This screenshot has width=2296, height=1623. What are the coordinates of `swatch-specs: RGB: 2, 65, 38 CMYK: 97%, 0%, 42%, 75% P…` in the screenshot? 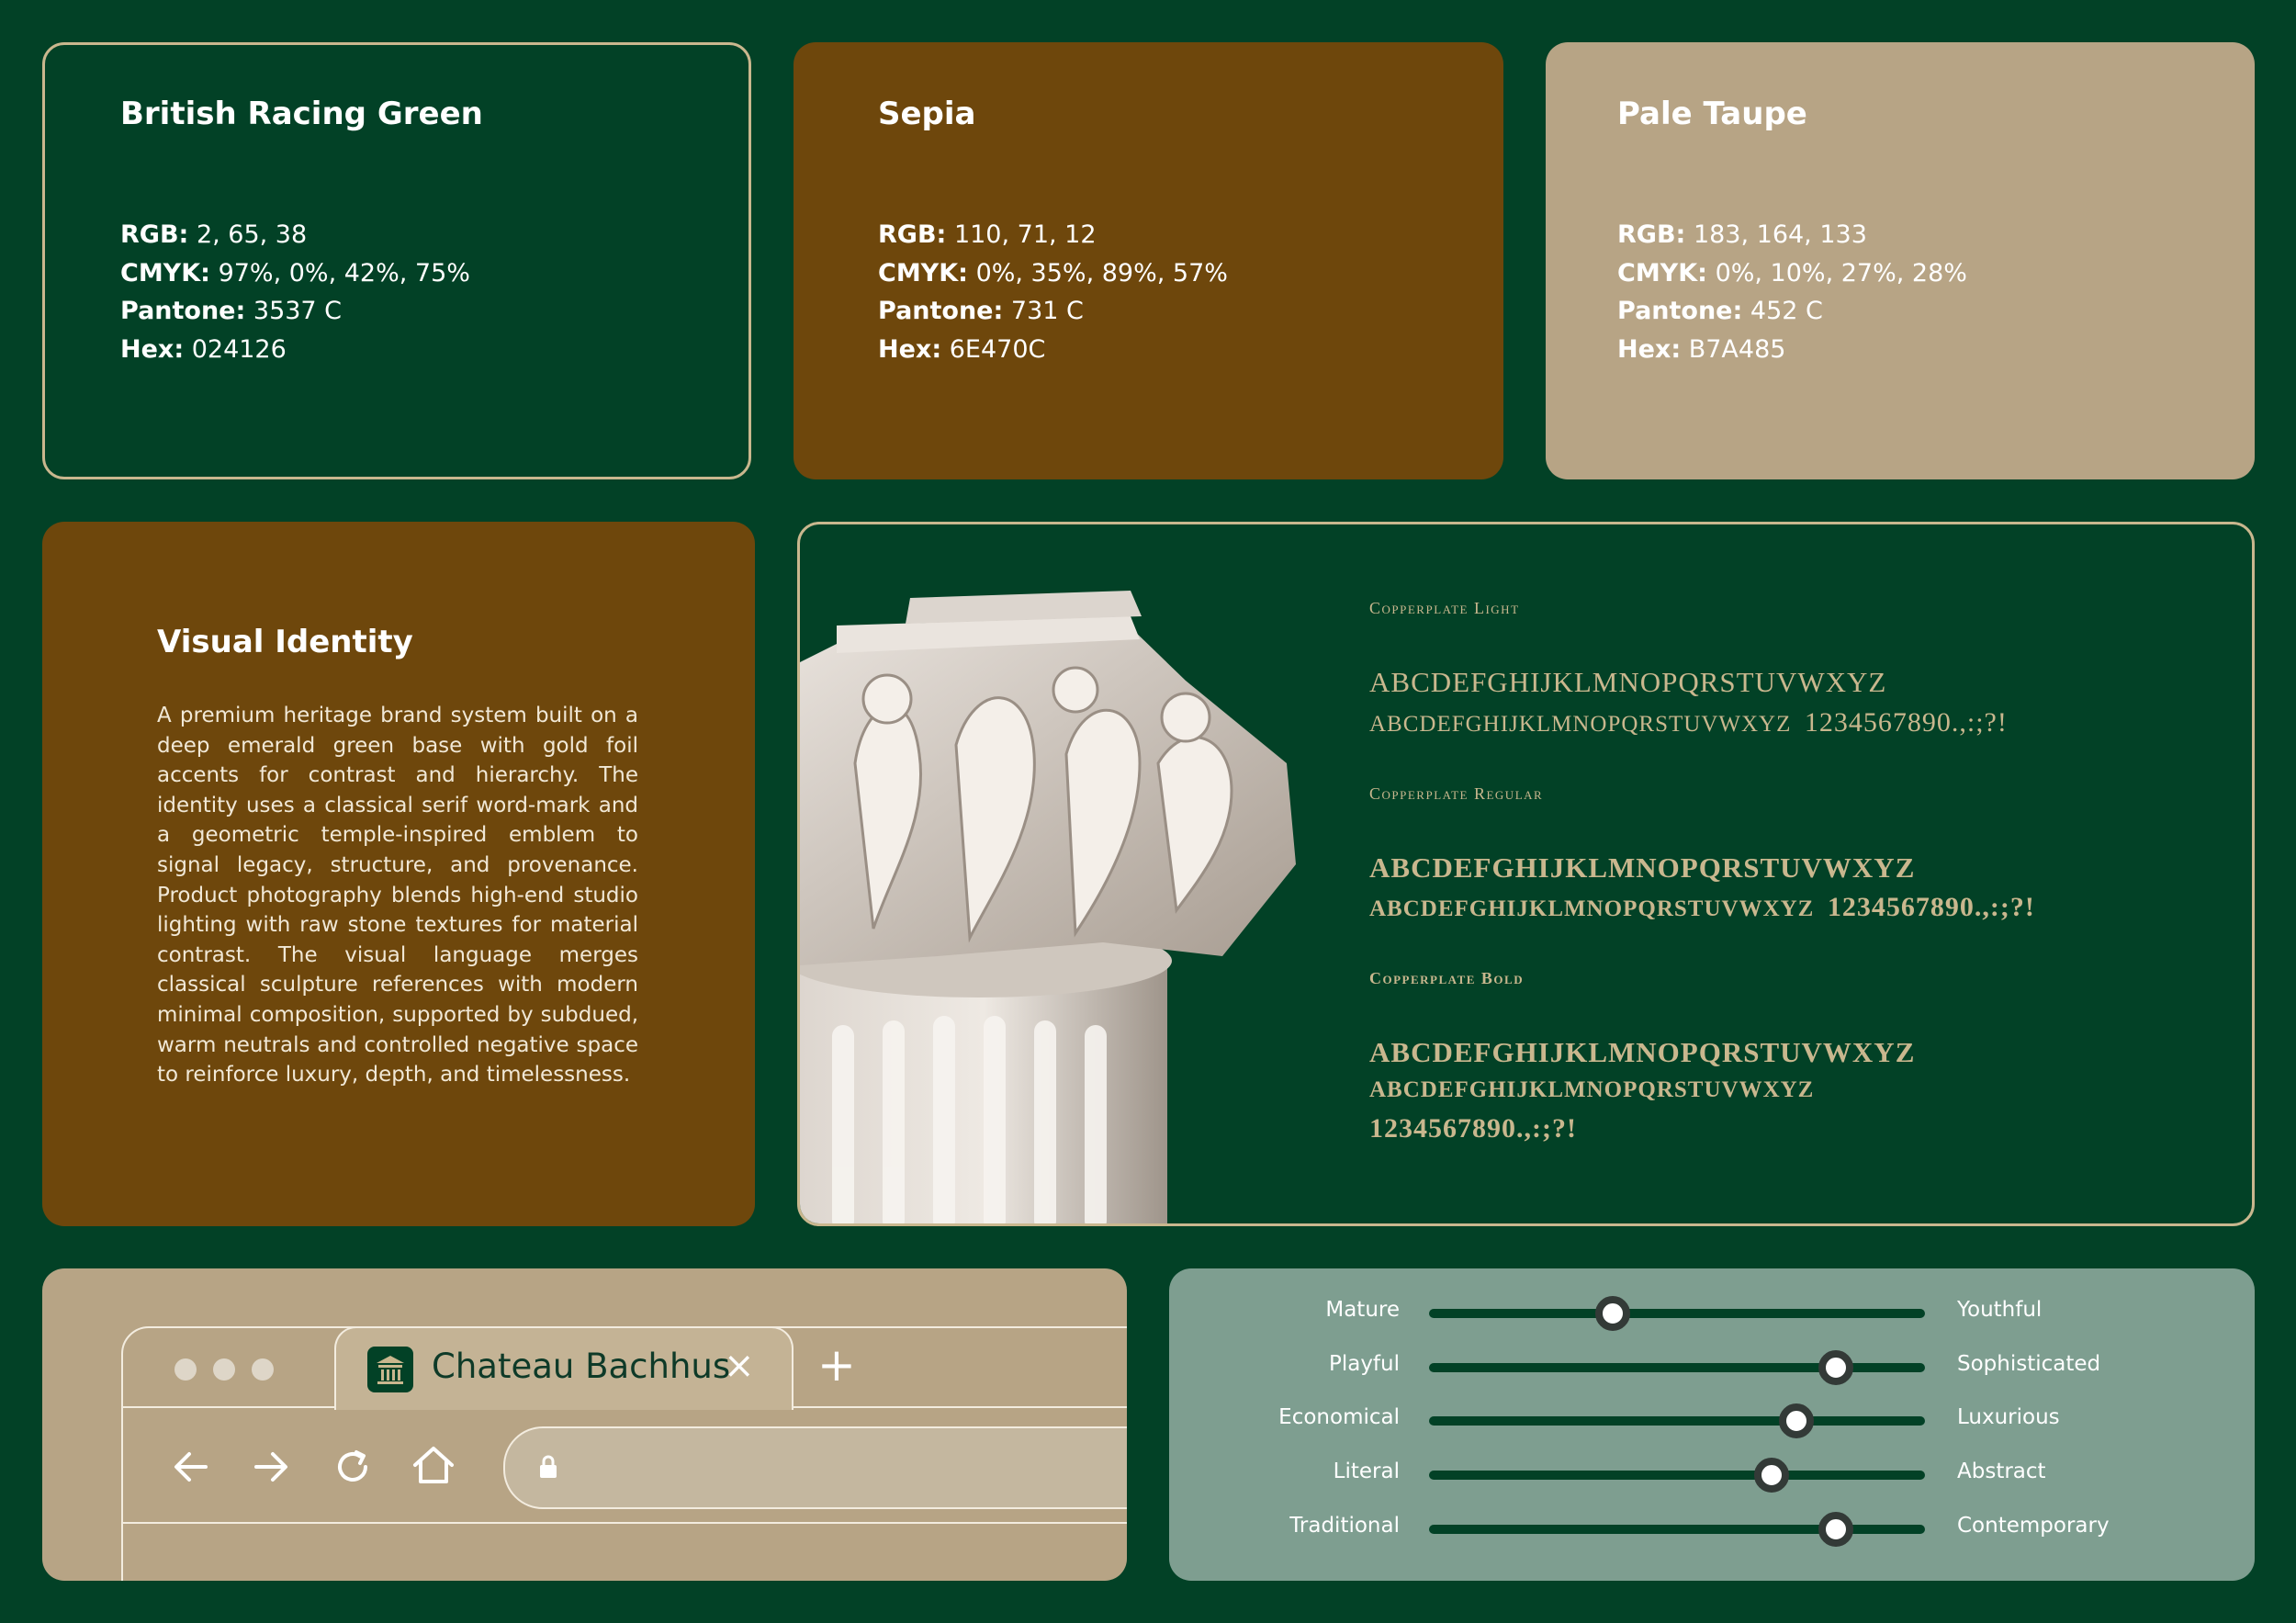 It's located at (295, 292).